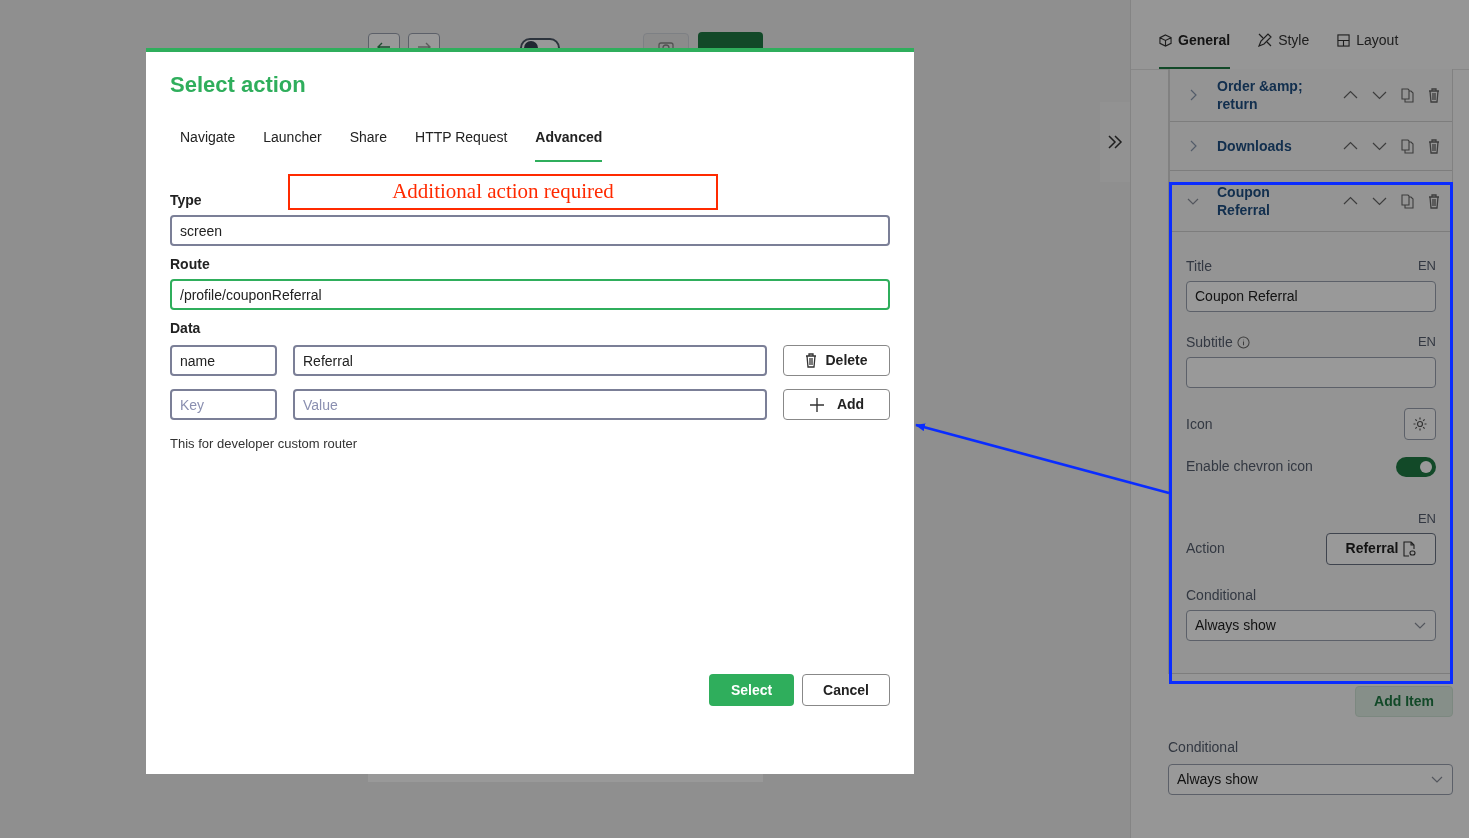  I want to click on action-tab: Share, so click(368, 144).